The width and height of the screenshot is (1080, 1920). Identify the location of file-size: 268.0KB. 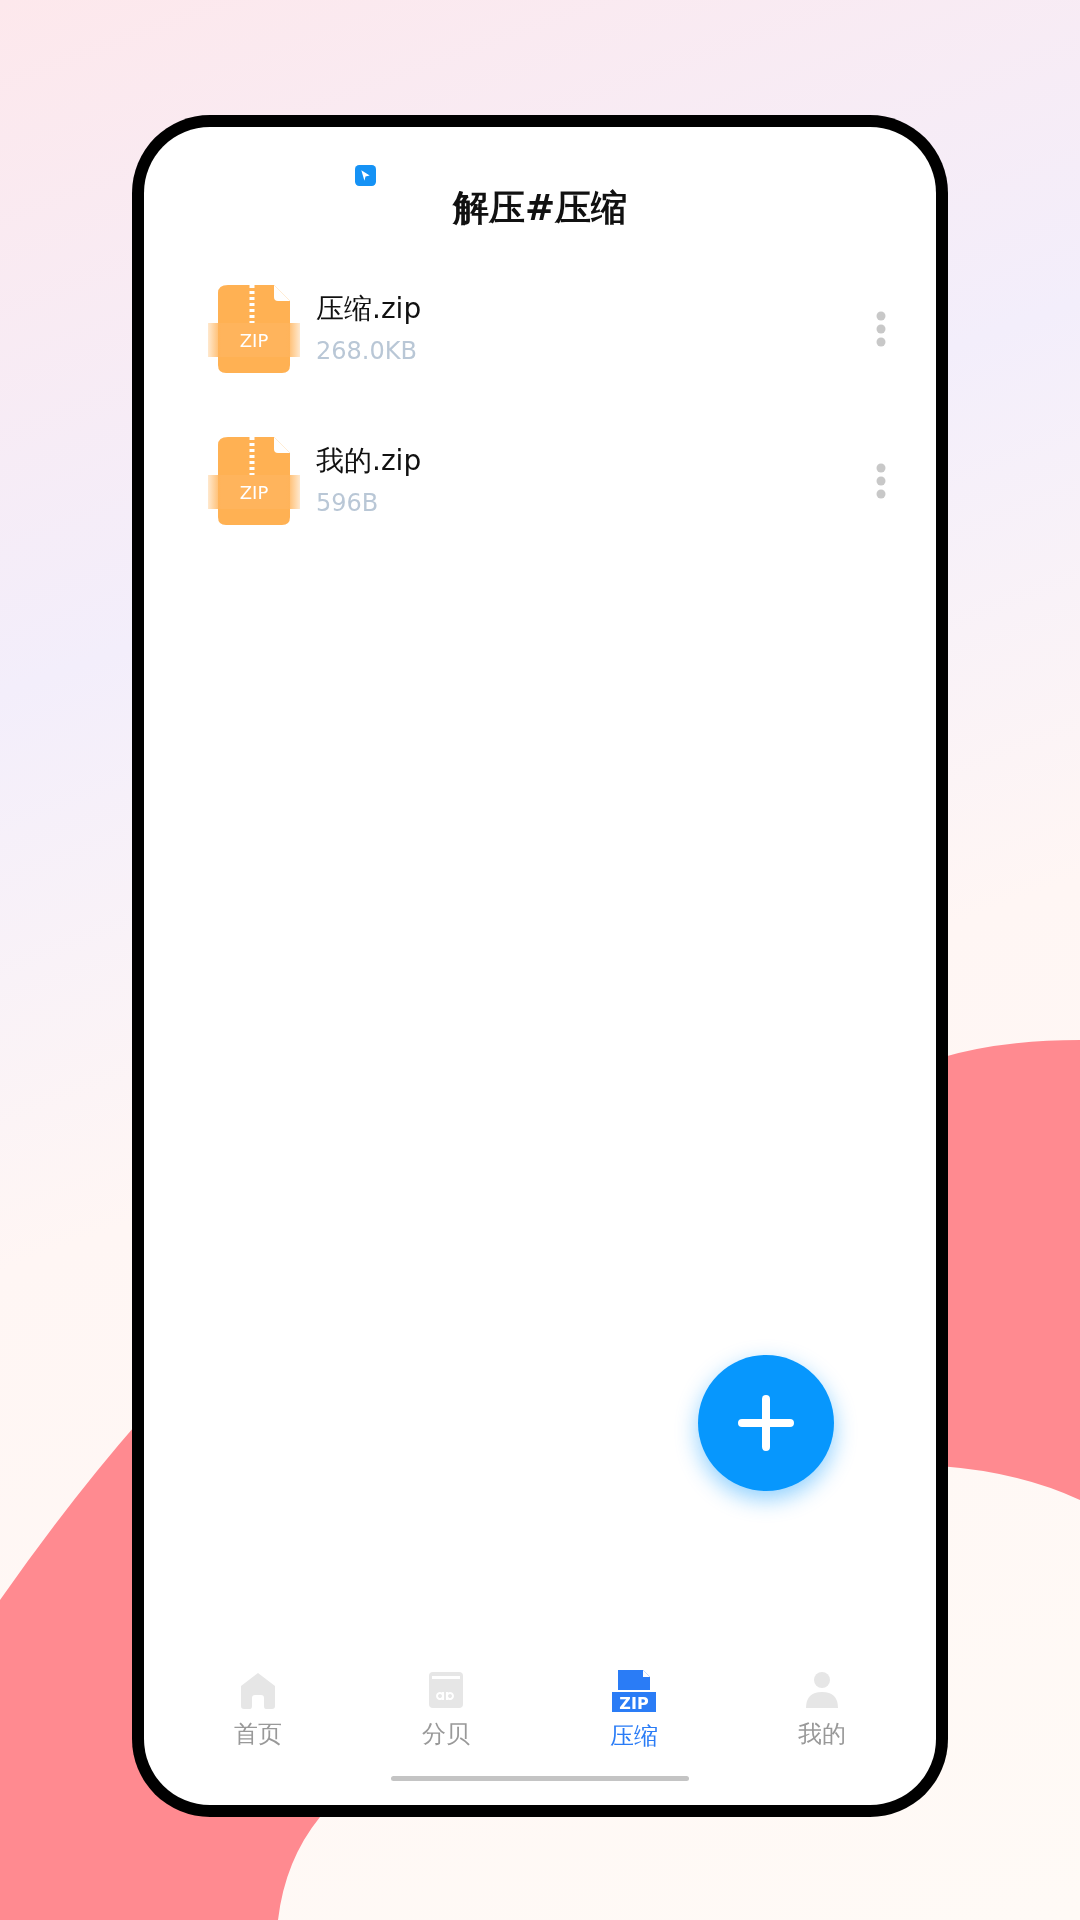
(367, 351).